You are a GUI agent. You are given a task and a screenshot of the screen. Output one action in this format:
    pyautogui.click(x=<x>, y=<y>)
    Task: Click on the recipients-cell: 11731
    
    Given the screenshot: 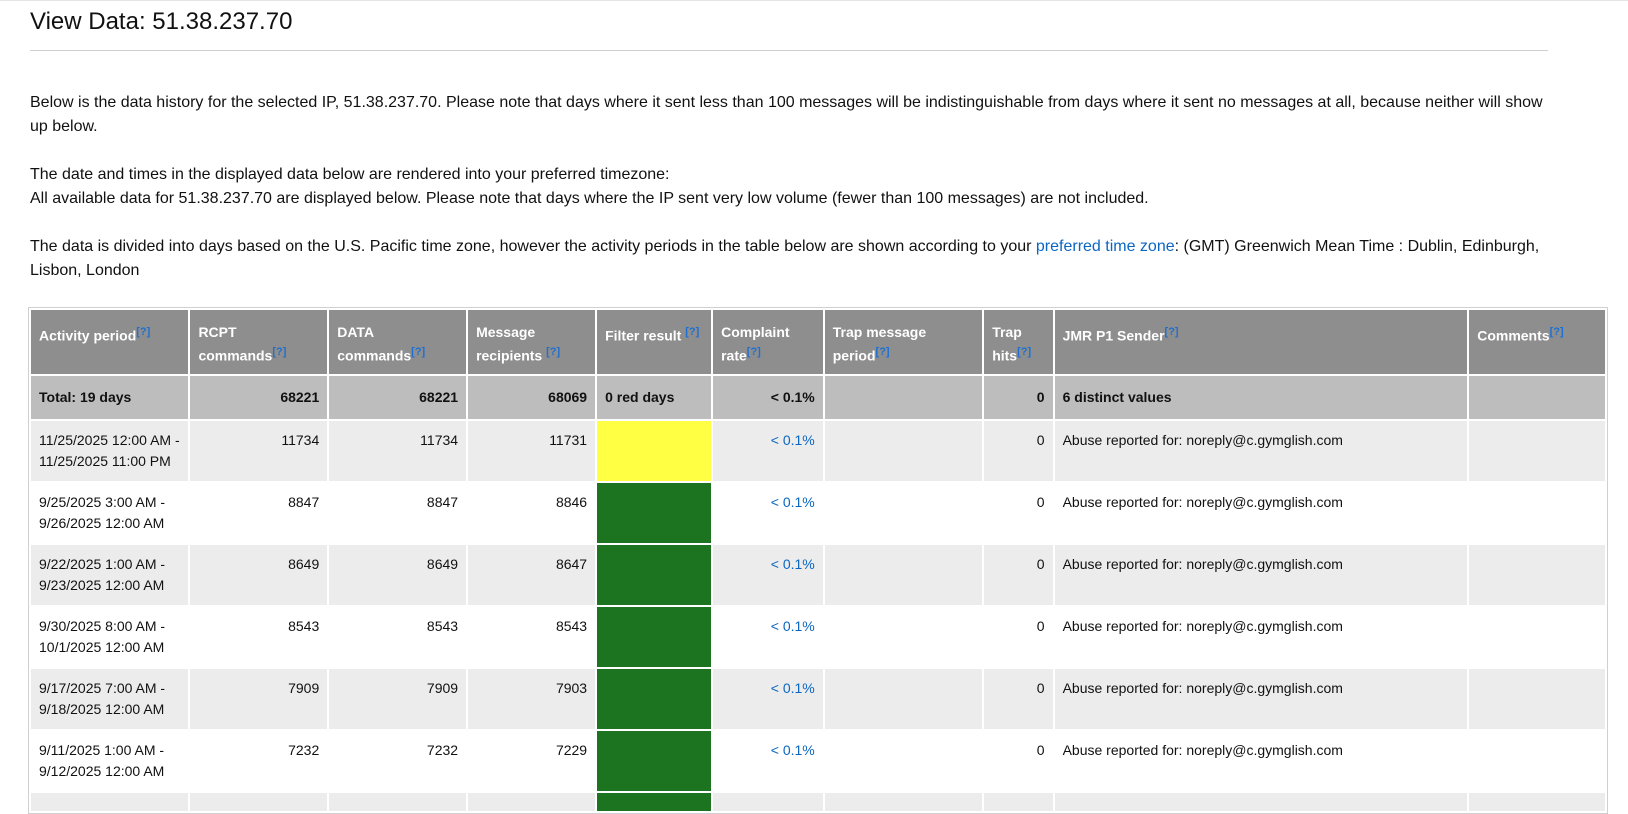 What is the action you would take?
    pyautogui.click(x=532, y=450)
    